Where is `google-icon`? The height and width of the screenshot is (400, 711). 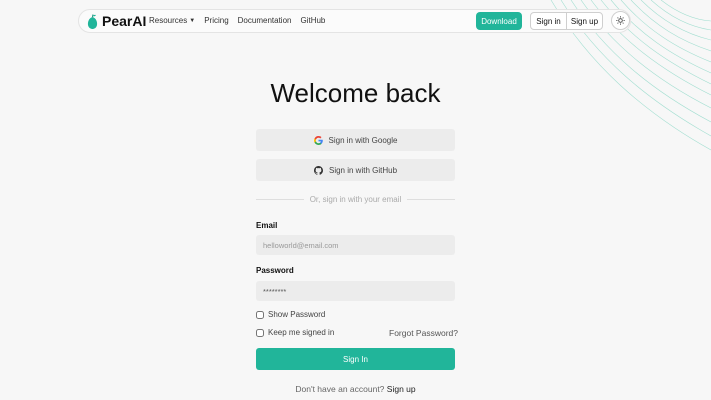
google-icon is located at coordinates (318, 140).